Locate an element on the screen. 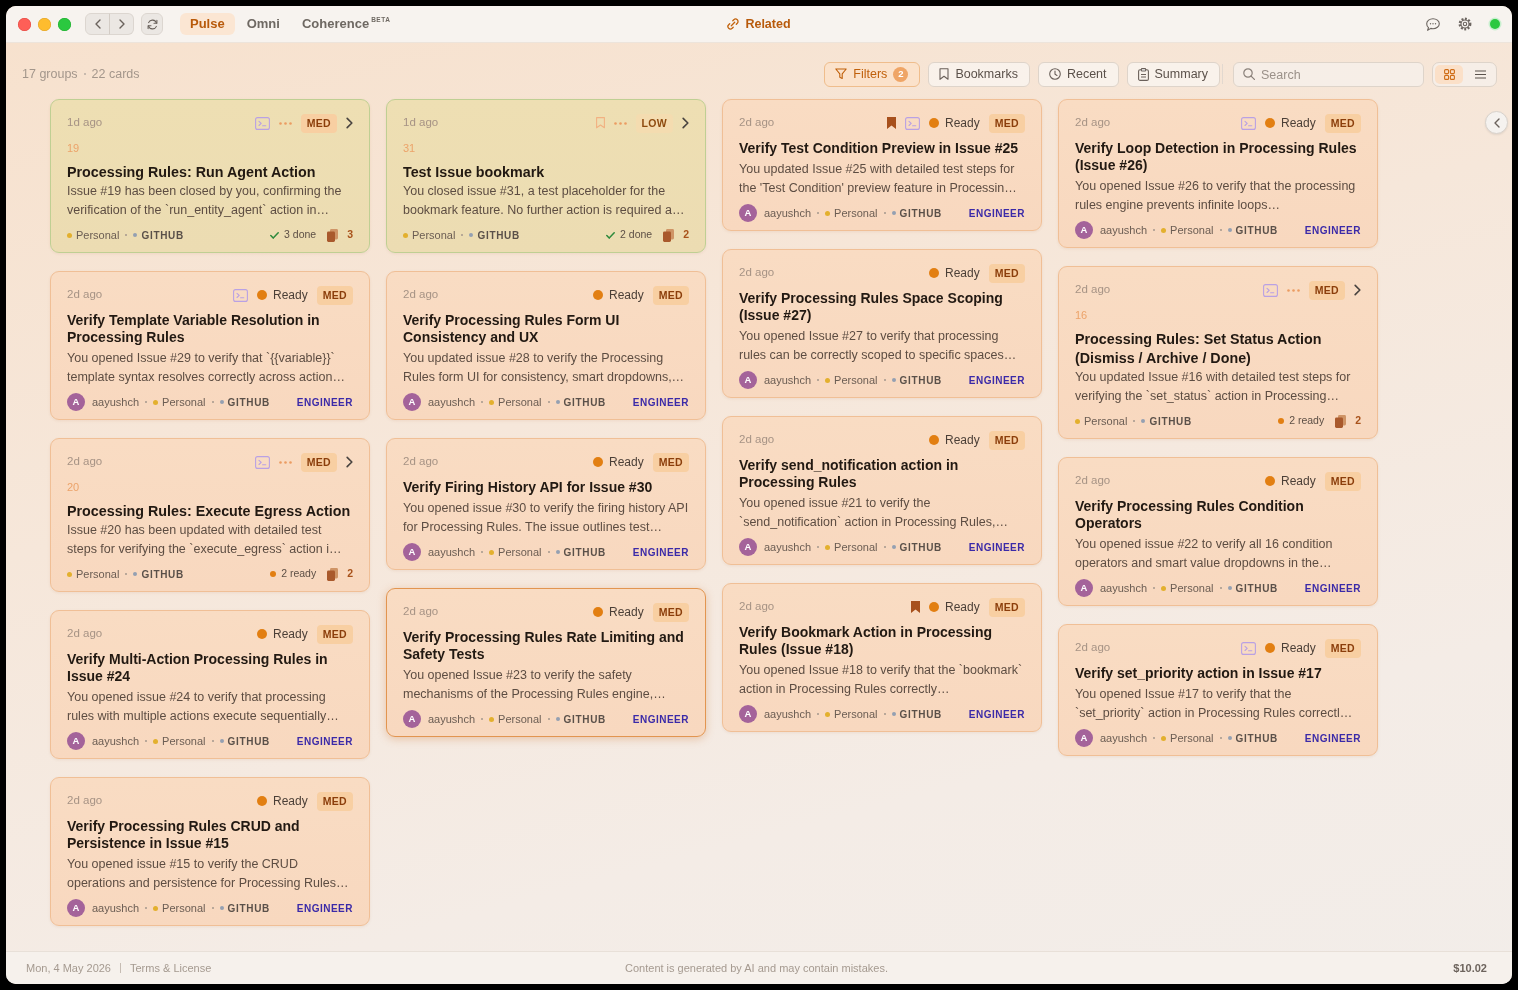 The width and height of the screenshot is (1518, 990). card-title: Verify Test Condition Preview in Issue #25 is located at coordinates (879, 148).